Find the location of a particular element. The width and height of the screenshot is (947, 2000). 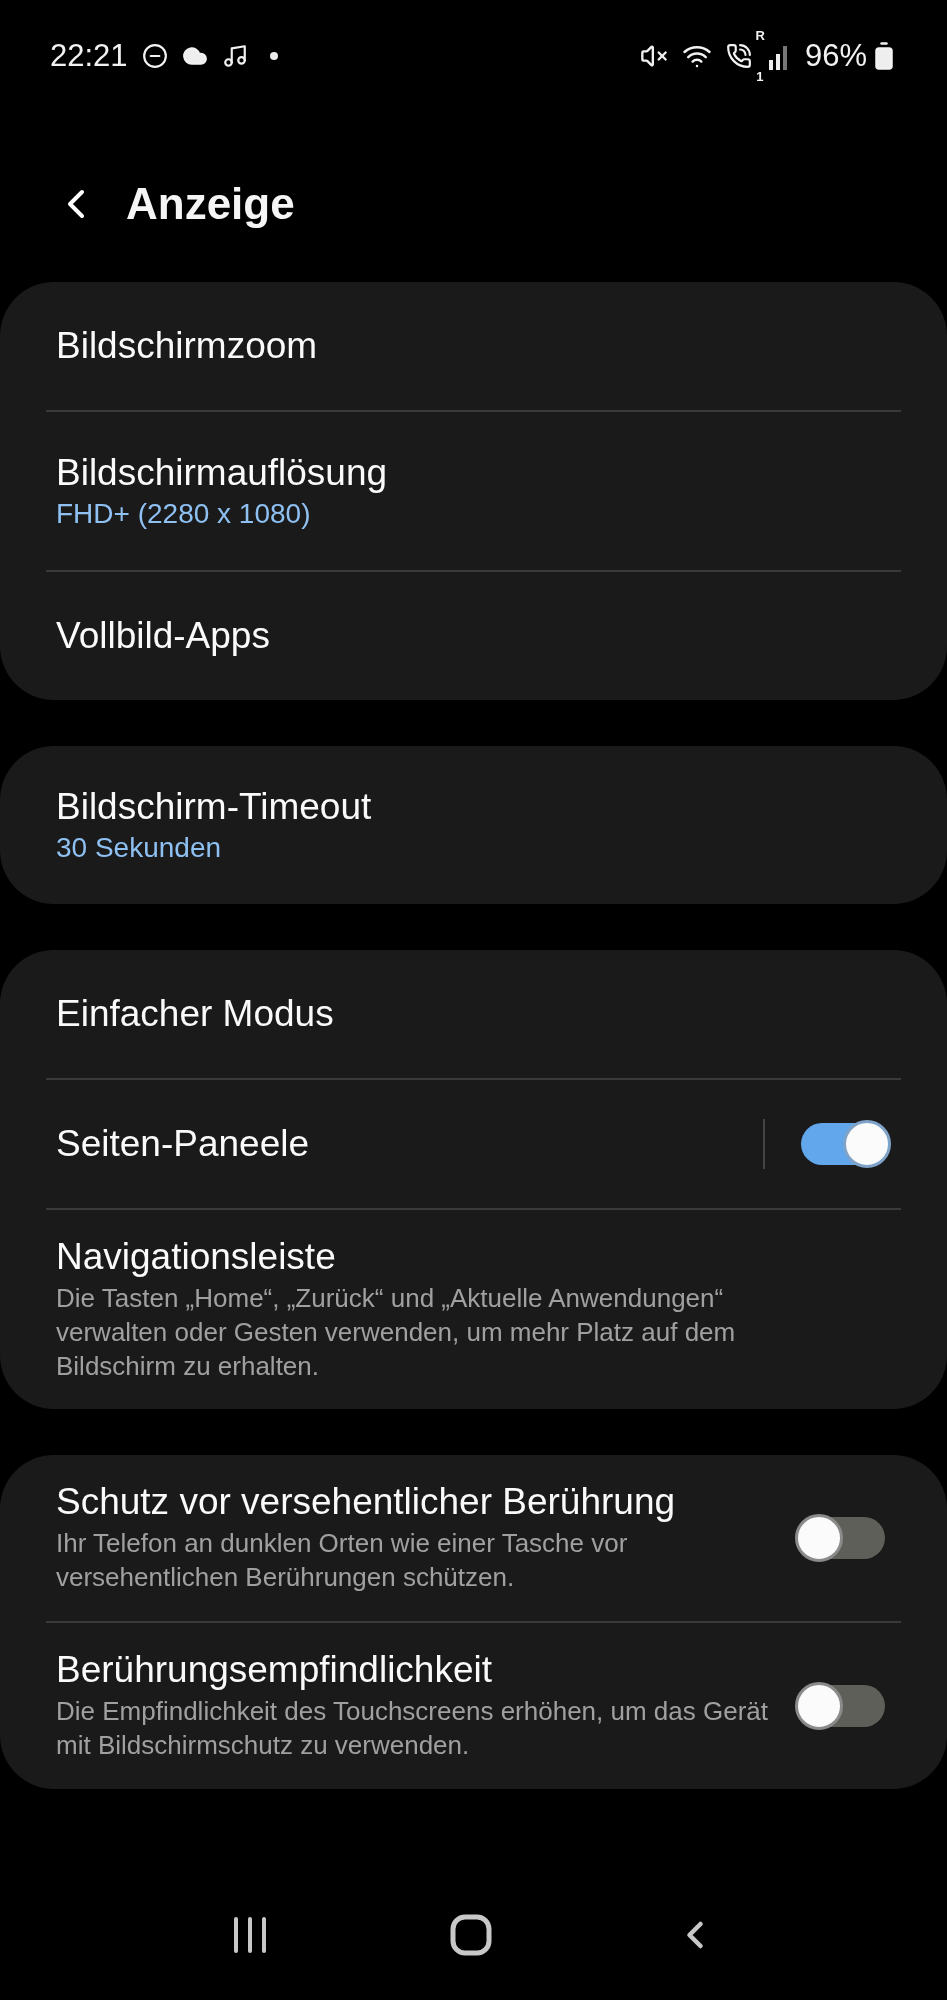

setting-title: Vollbild-Apps is located at coordinates (473, 636).